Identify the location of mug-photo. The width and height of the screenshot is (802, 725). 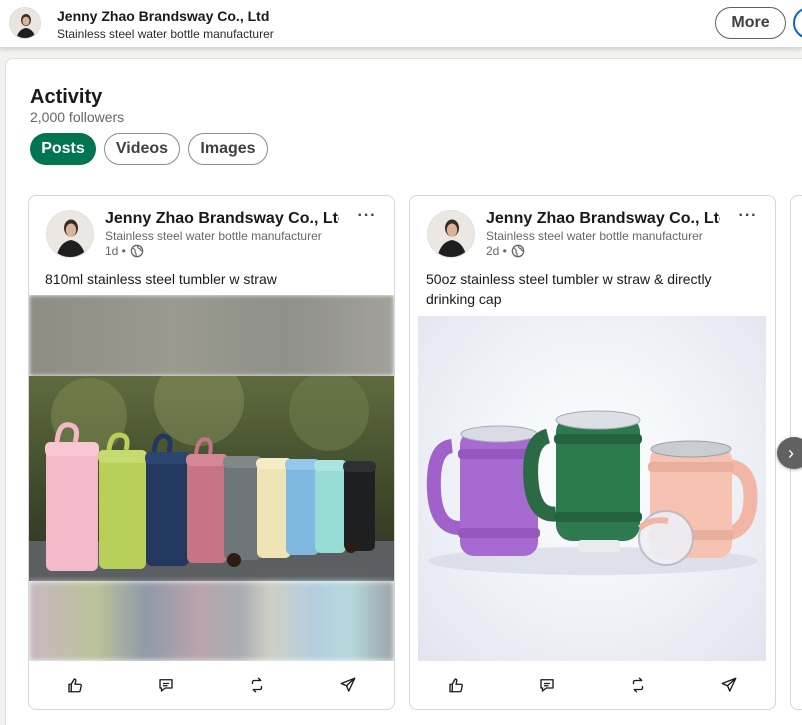
(592, 492).